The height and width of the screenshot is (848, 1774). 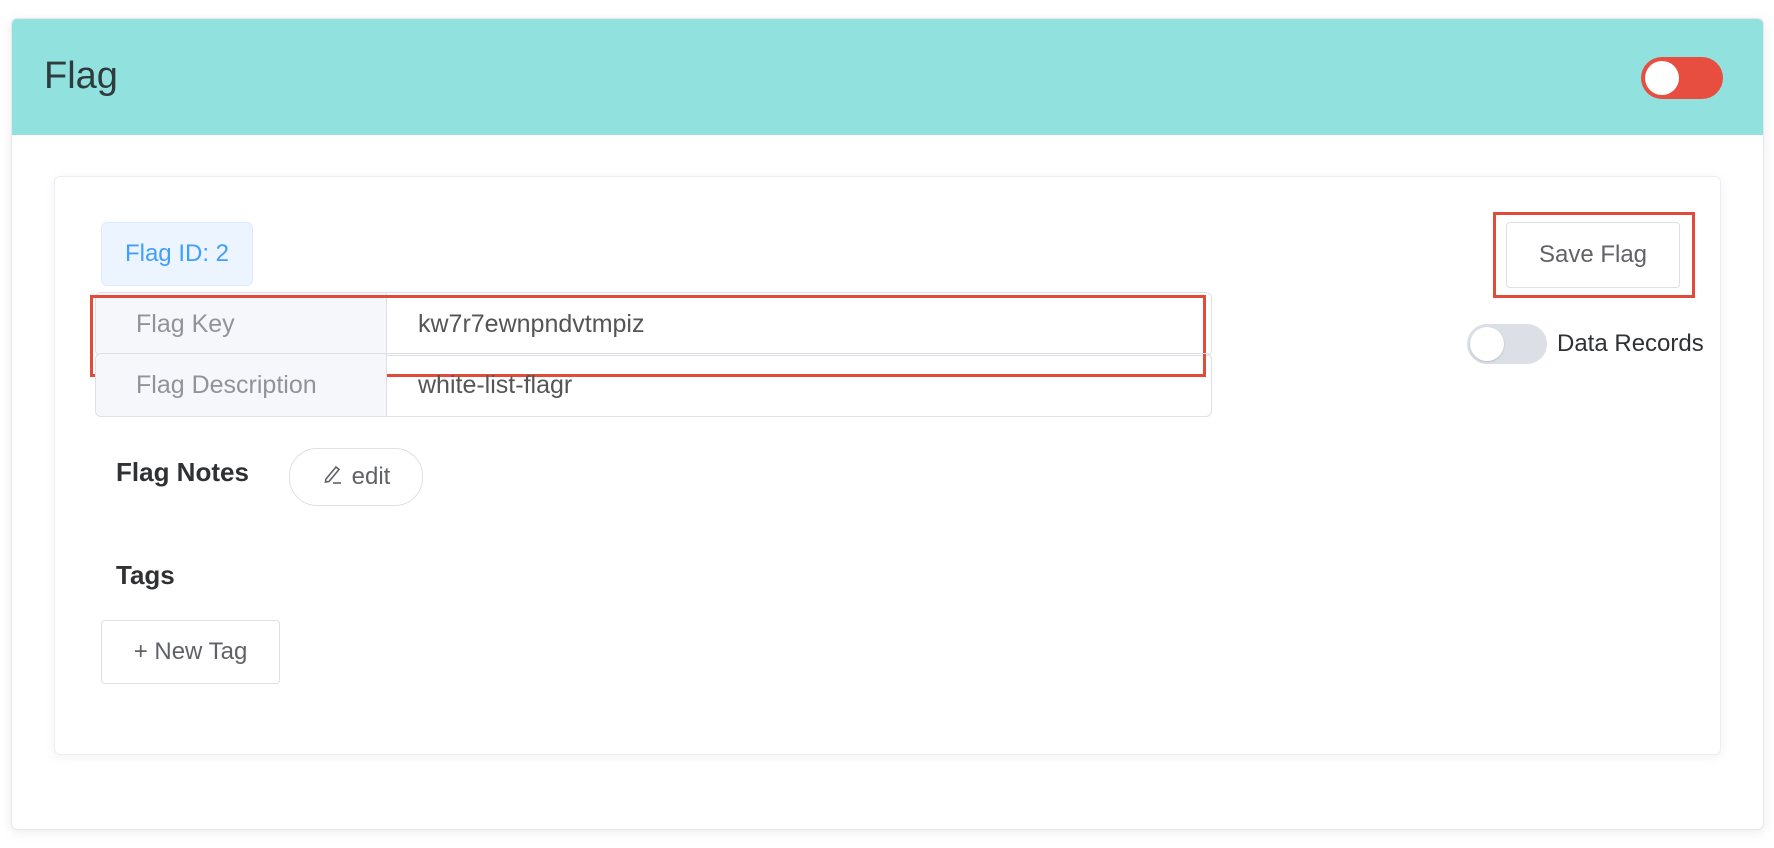 What do you see at coordinates (799, 324) in the screenshot?
I see `flag-key-input: kw7r7ewnpndvtmpiz` at bounding box center [799, 324].